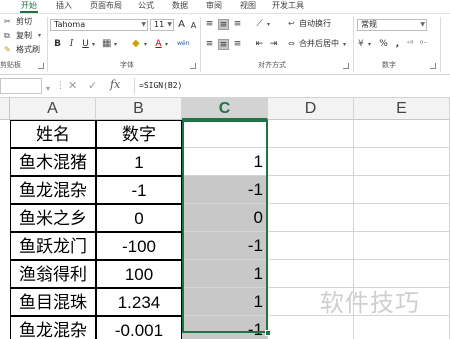 The image size is (450, 339). I want to click on alignment-launcher-icon, so click(346, 66).